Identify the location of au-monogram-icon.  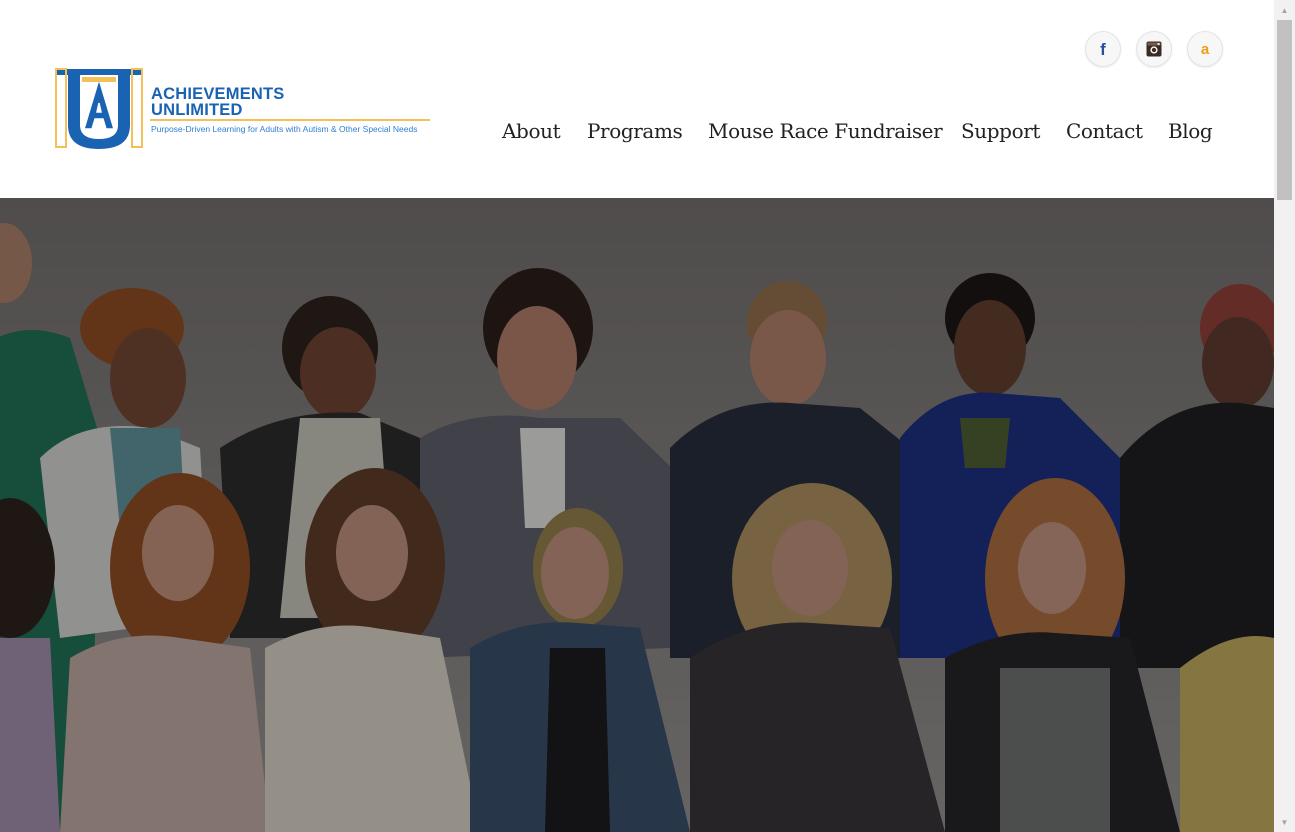
(99, 108).